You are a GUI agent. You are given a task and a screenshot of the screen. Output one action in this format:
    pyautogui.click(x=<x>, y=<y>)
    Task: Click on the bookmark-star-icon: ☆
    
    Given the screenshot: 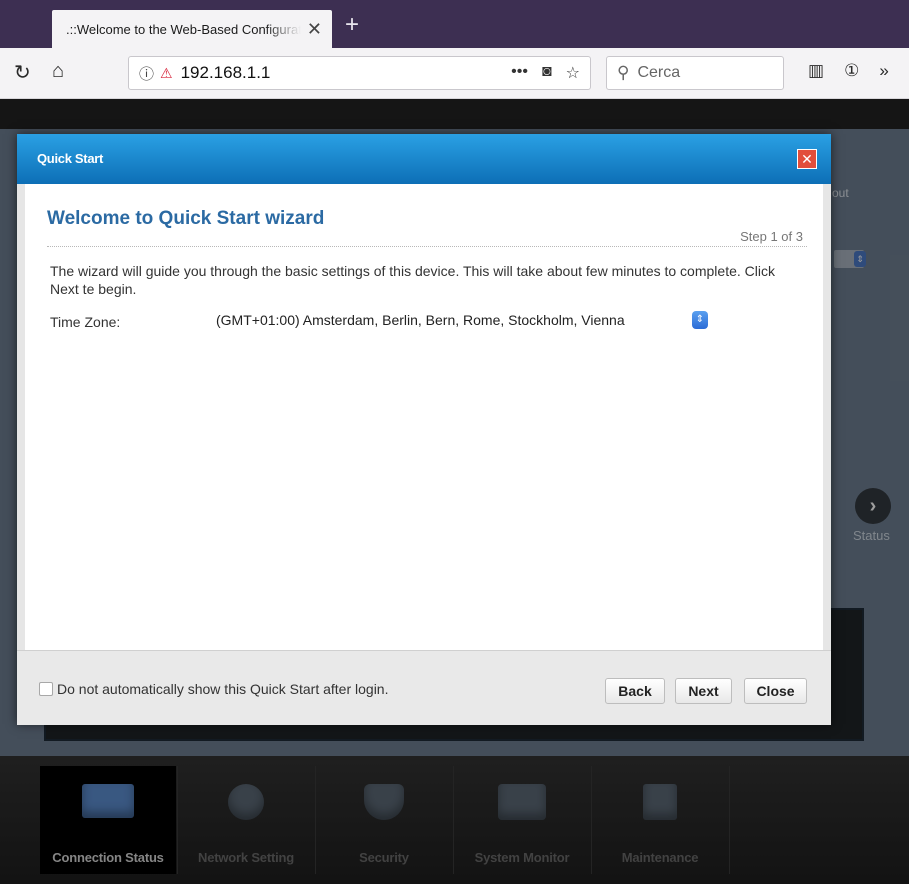 What is the action you would take?
    pyautogui.click(x=573, y=73)
    